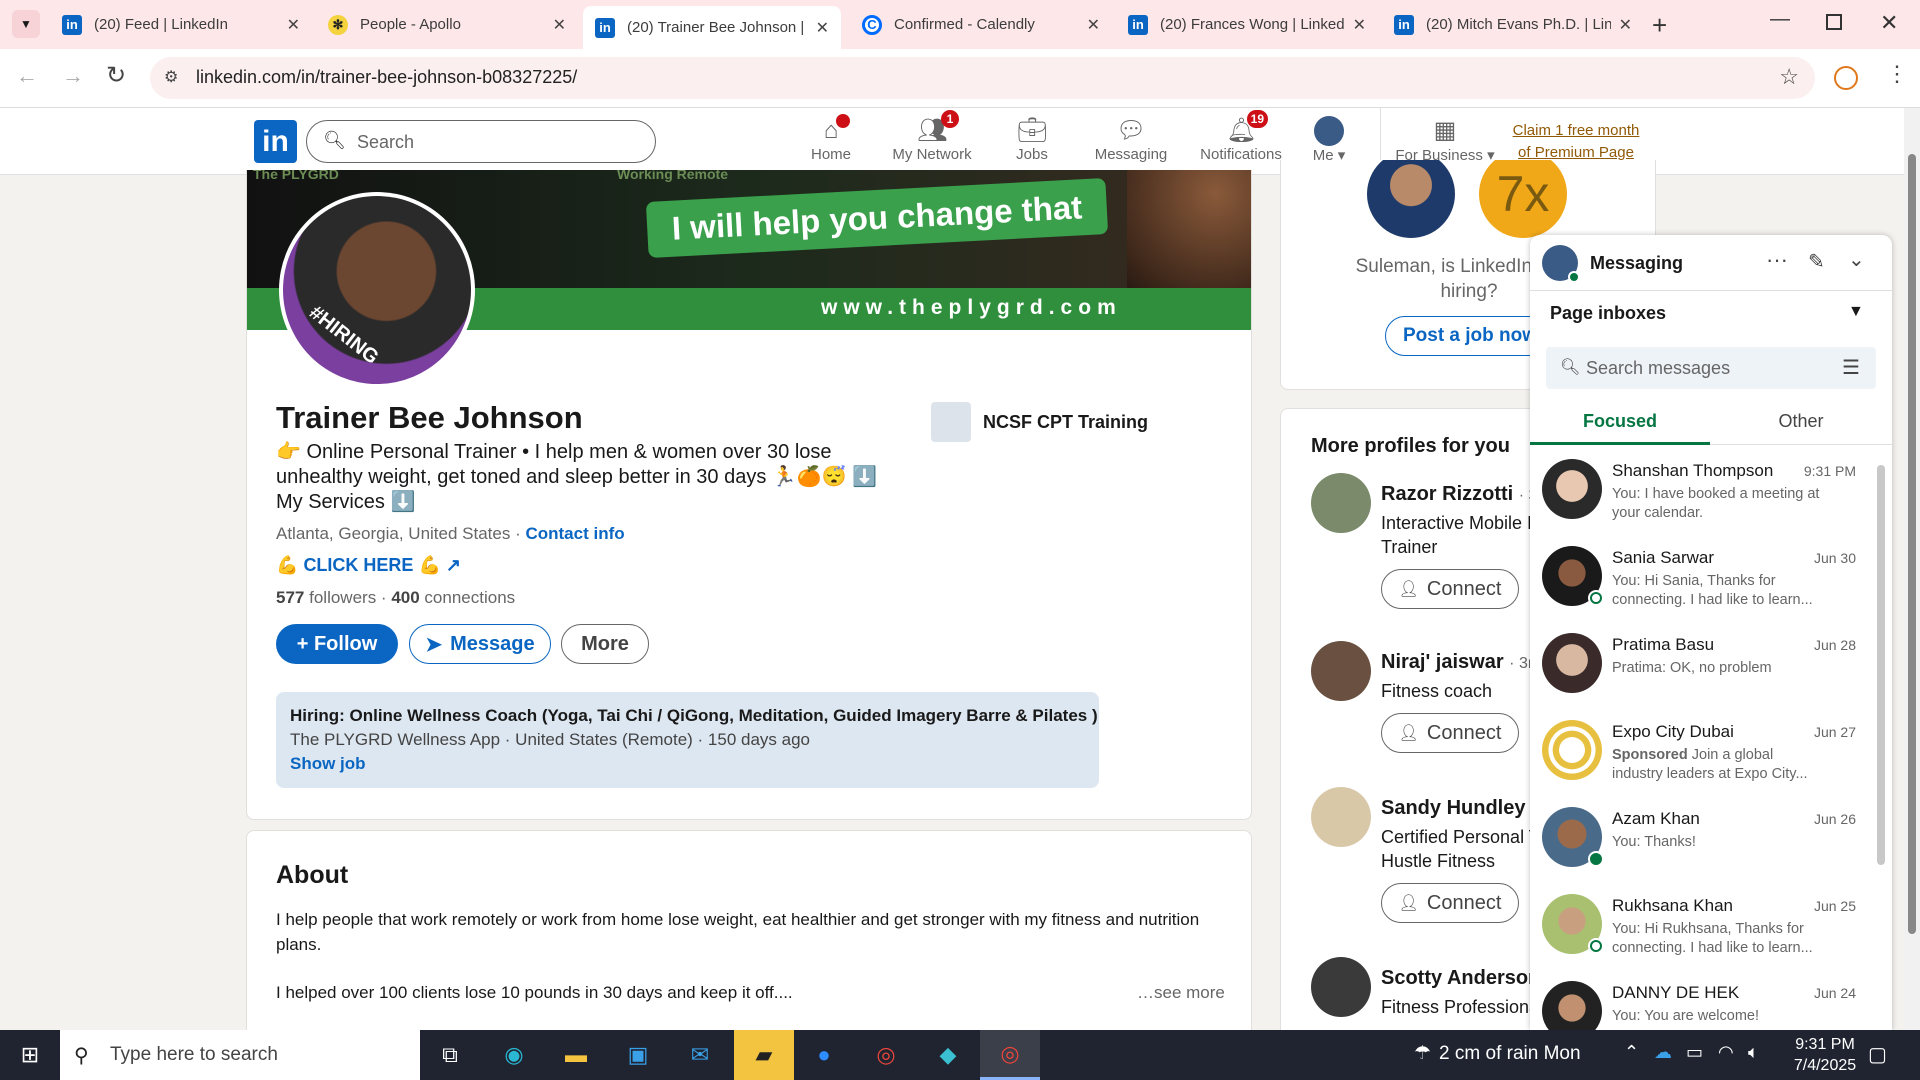 The image size is (1920, 1080). I want to click on filter-icon: ☰, so click(1851, 367).